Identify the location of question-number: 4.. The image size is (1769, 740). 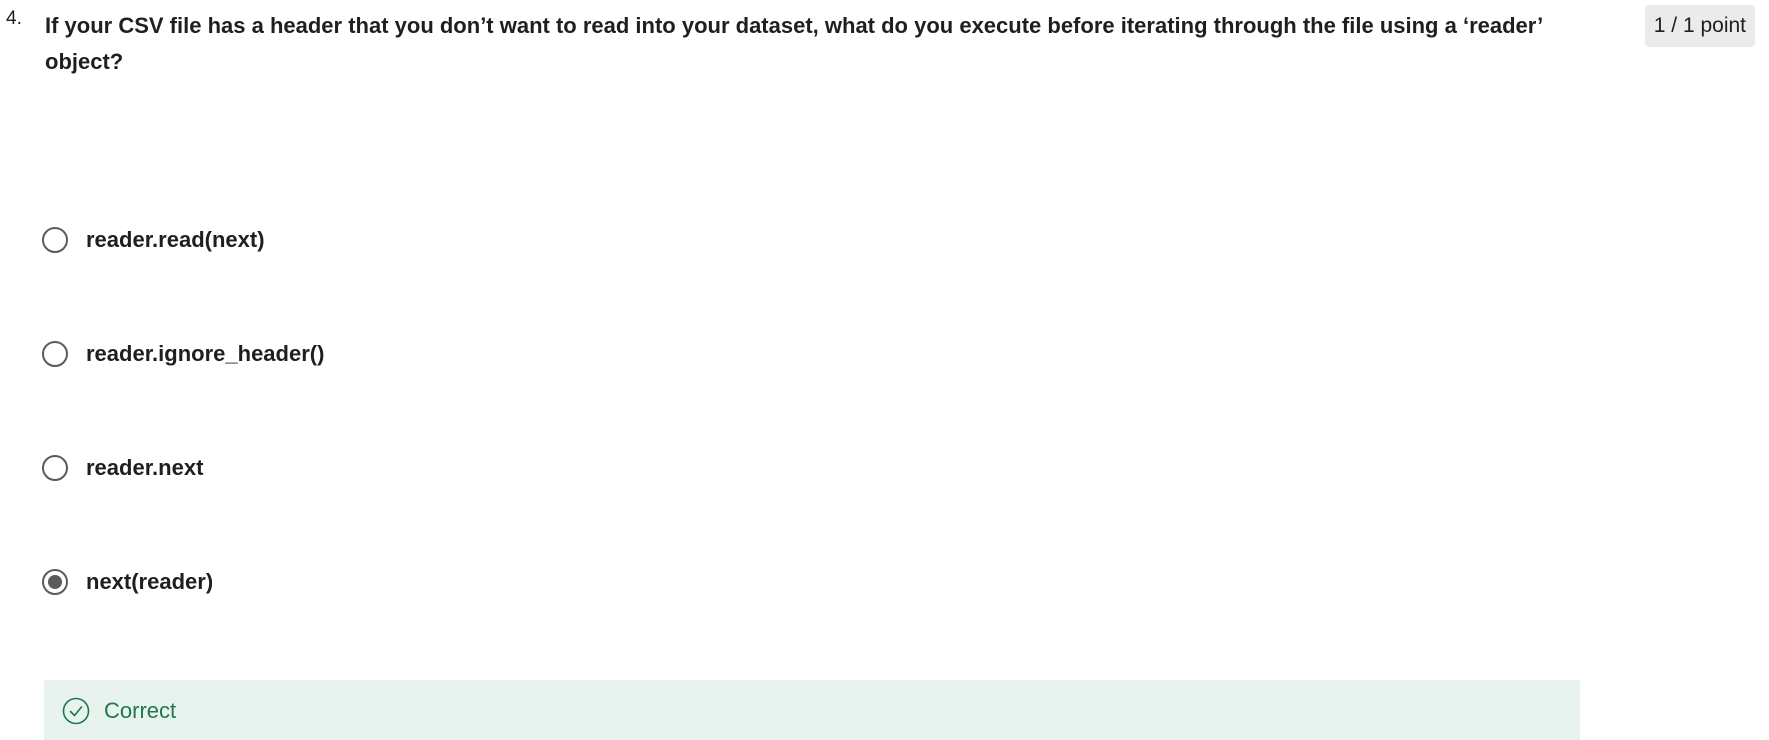
(14, 18).